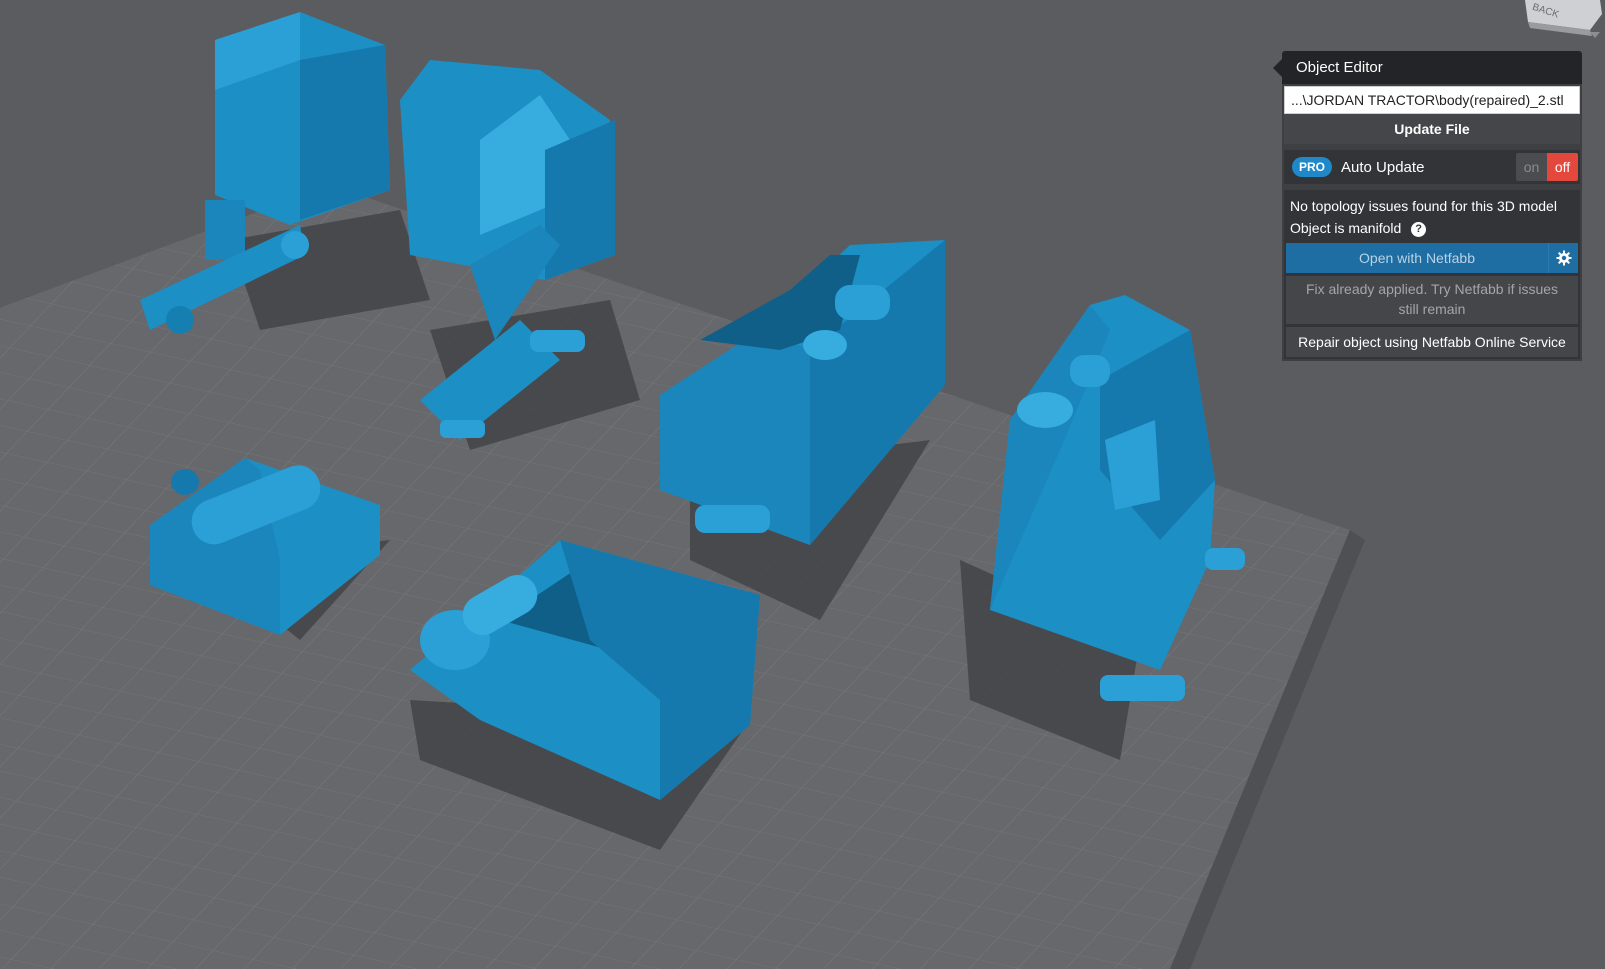 This screenshot has width=1605, height=969. Describe the element at coordinates (1277, 68) in the screenshot. I see `caret-left-icon` at that location.